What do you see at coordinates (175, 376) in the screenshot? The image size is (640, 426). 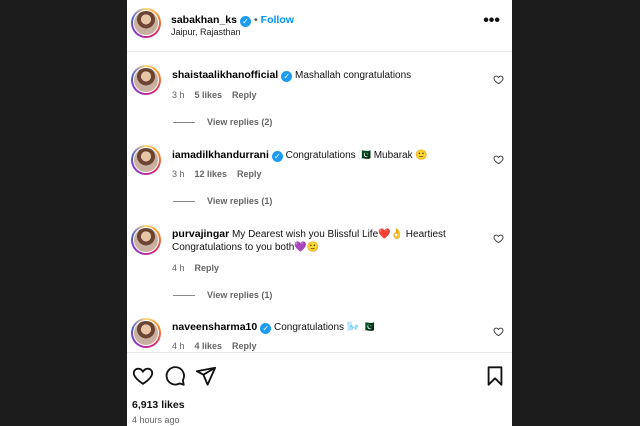 I see `comment-icon` at bounding box center [175, 376].